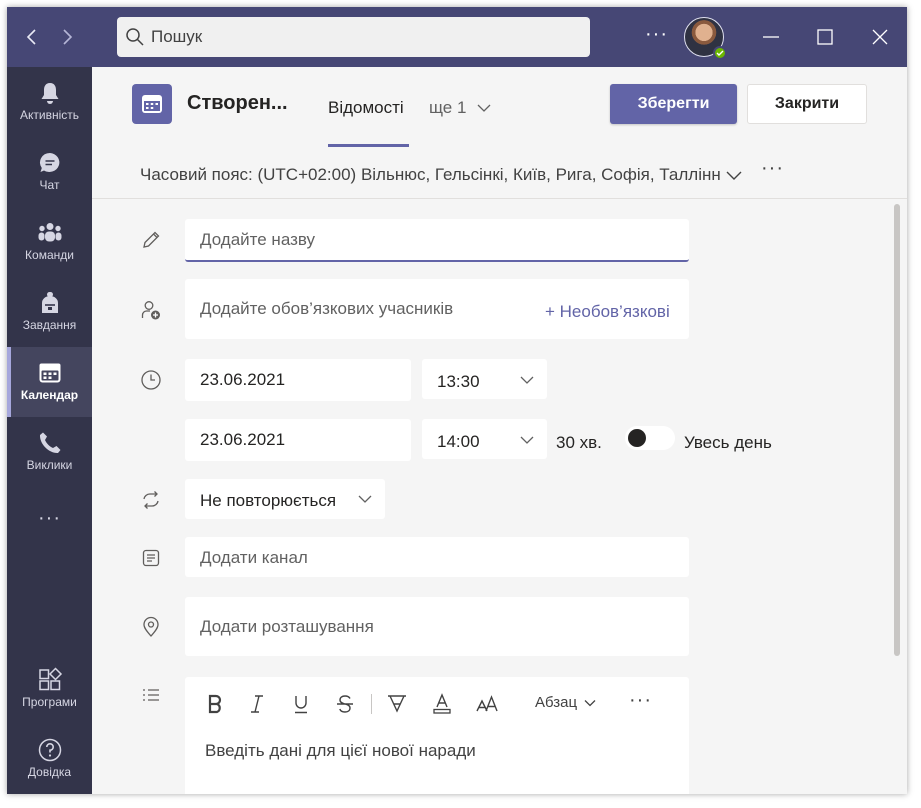 This screenshot has height=808, width=921. I want to click on end-date-value: 23.06.2021, so click(243, 439).